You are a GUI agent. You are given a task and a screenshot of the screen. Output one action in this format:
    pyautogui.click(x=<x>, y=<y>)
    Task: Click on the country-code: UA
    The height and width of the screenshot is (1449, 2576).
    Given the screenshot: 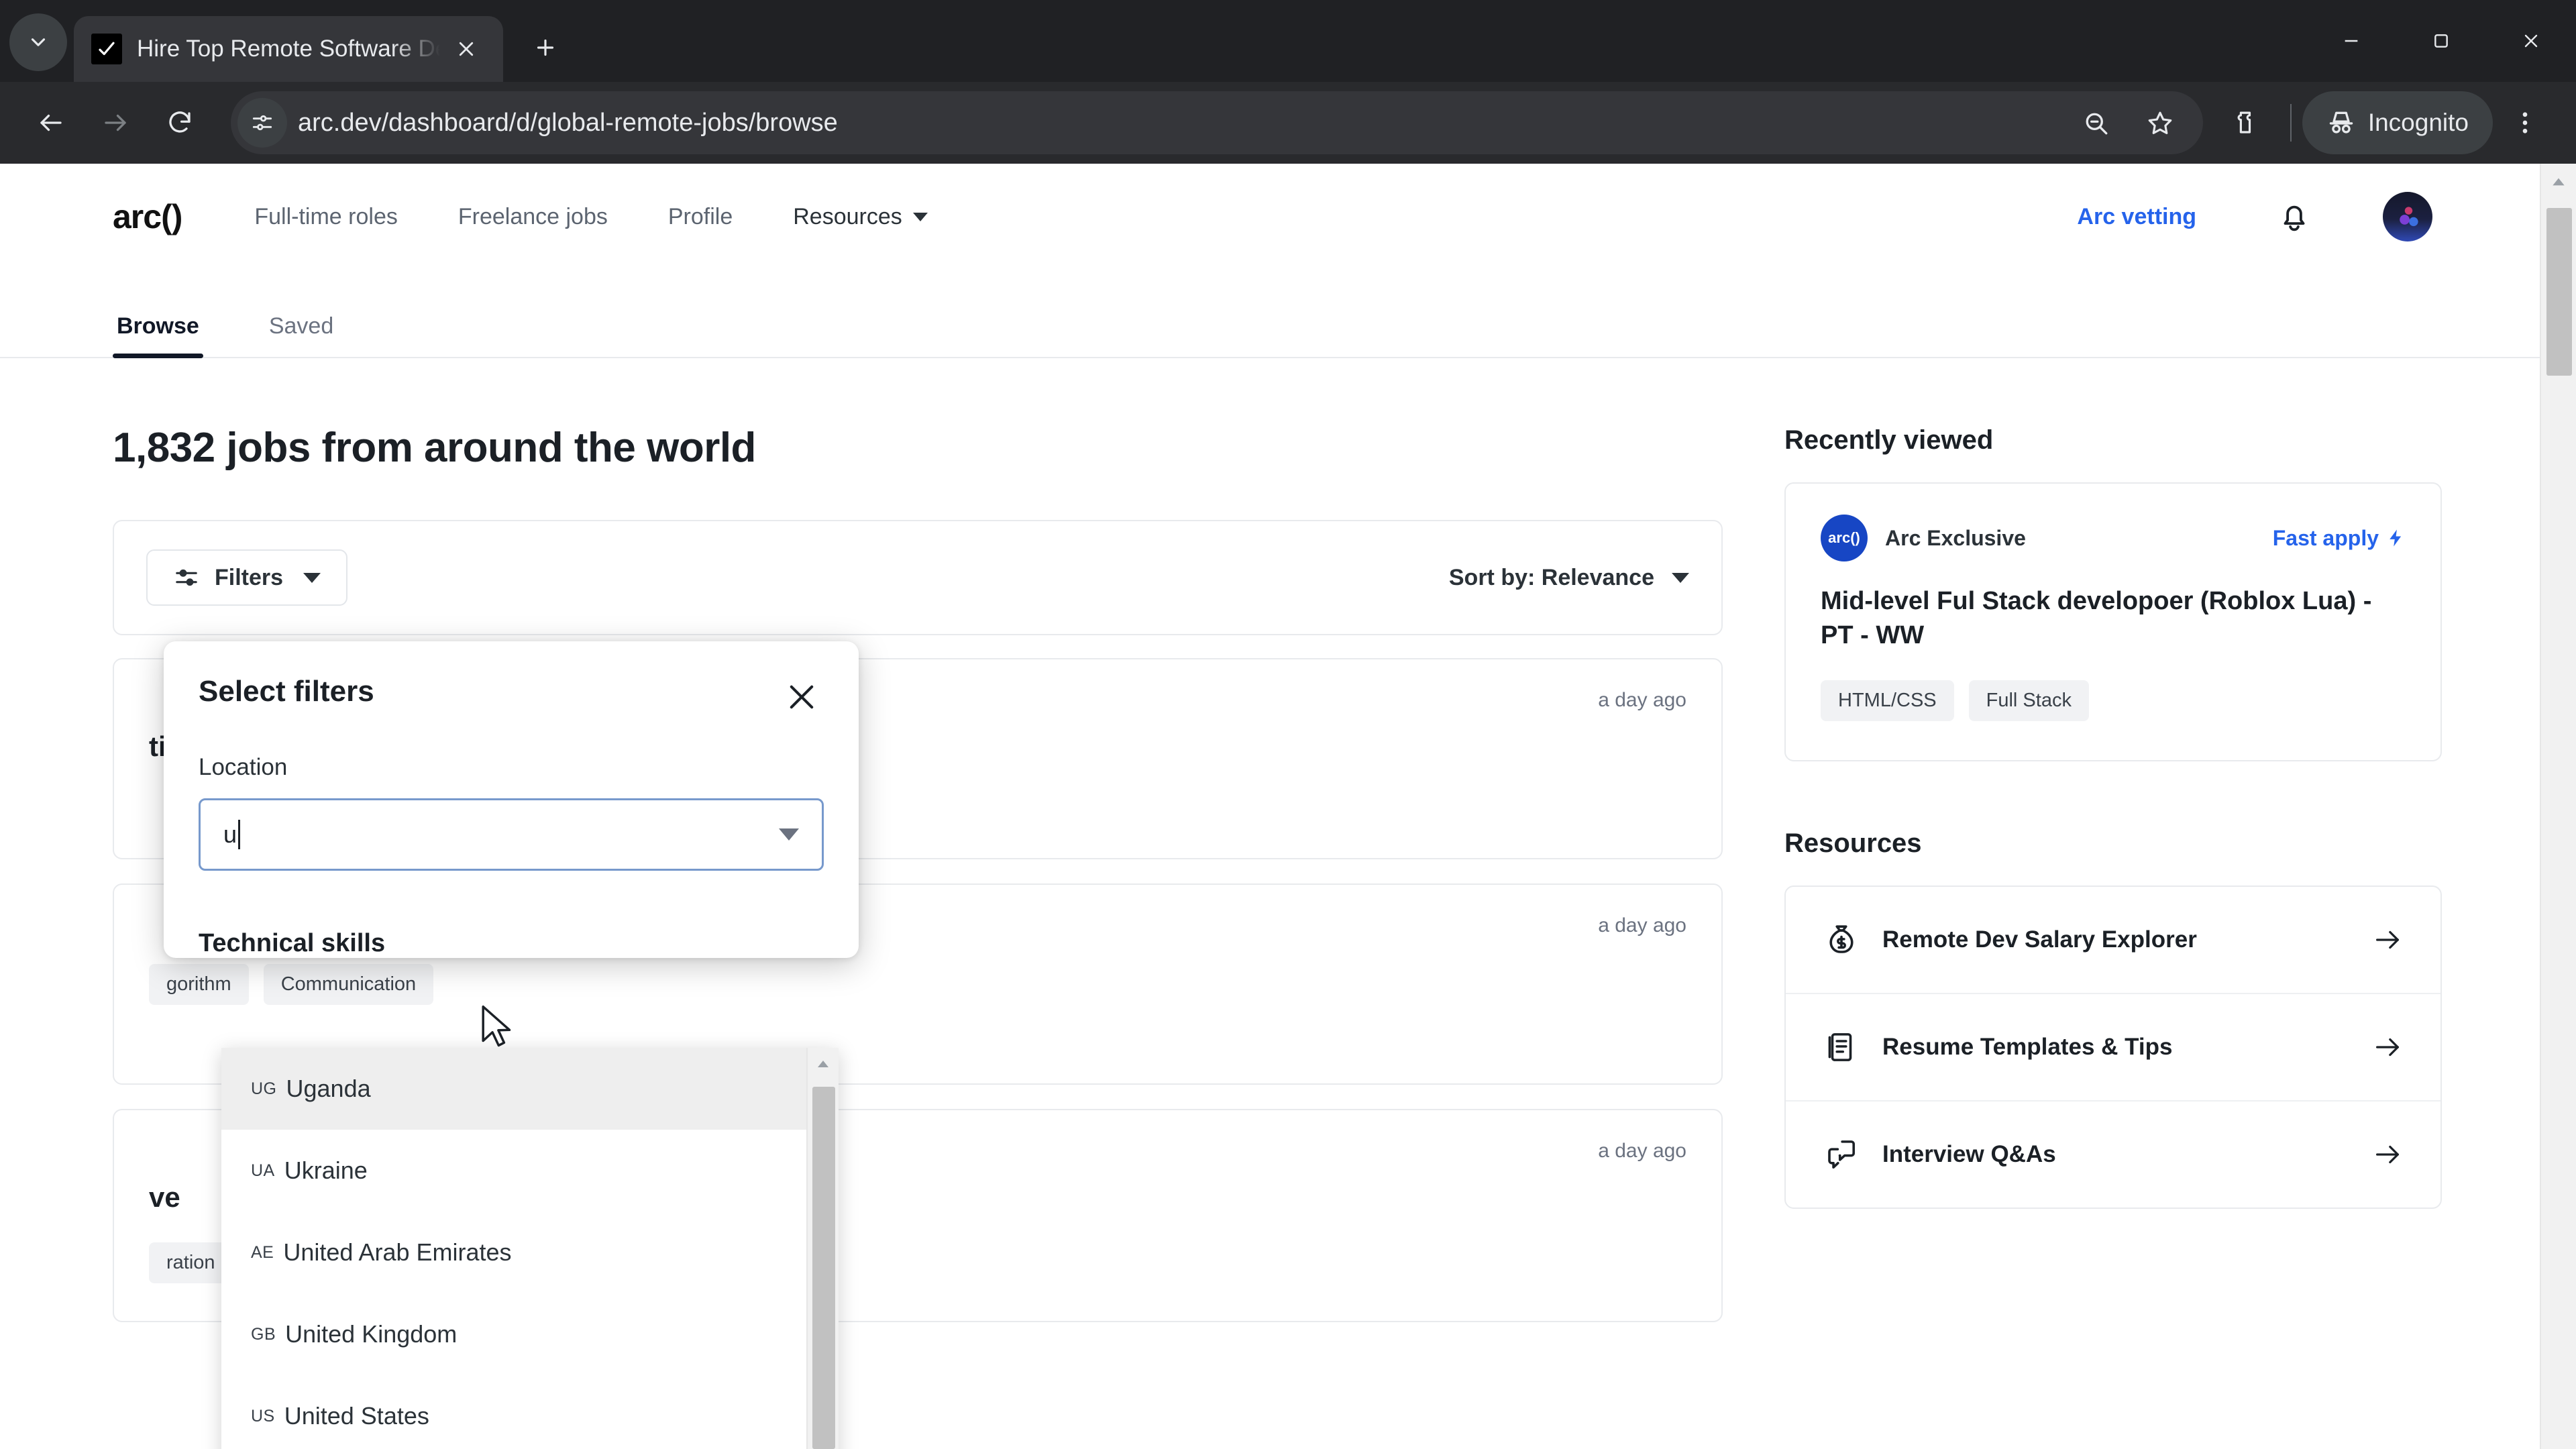 What is the action you would take?
    pyautogui.click(x=263, y=1170)
    